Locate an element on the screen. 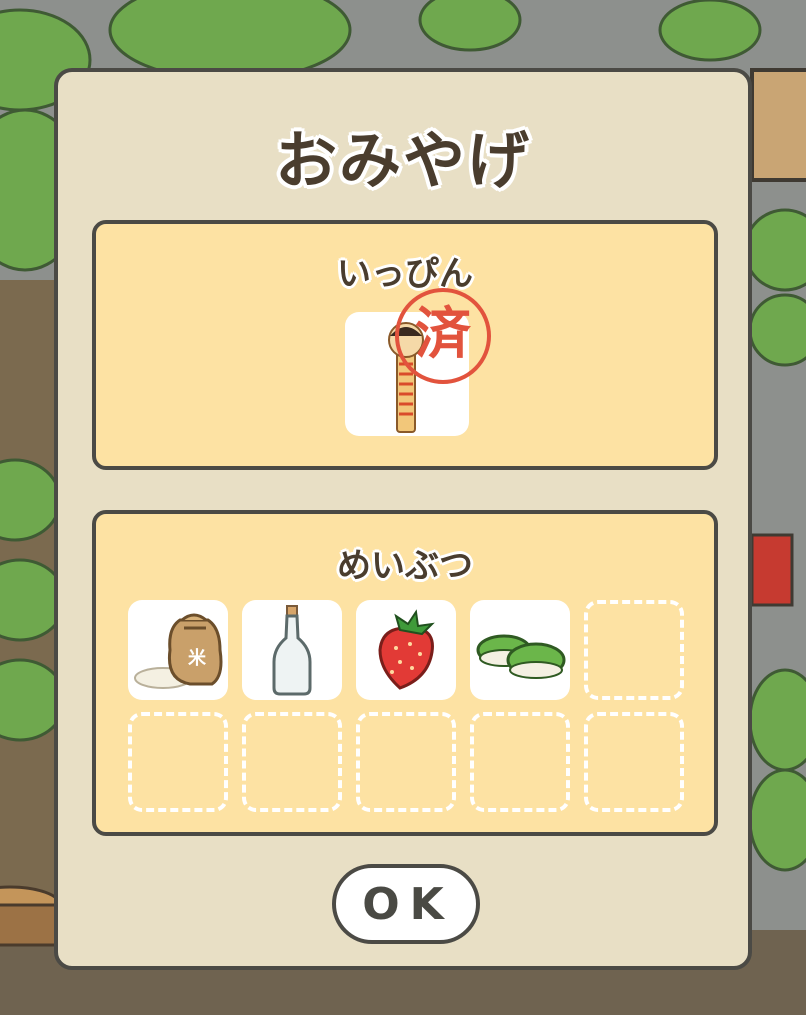  goods-slot-bottle is located at coordinates (292, 650).